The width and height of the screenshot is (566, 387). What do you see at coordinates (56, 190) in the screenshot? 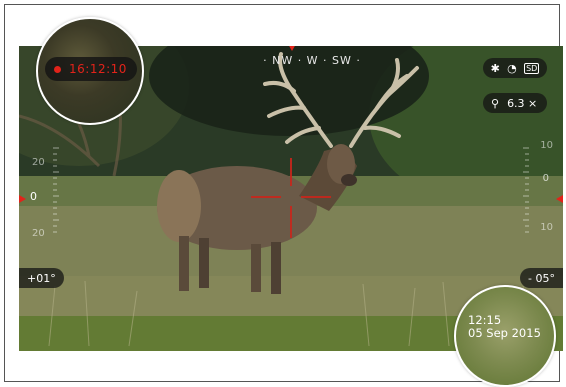
I see `left-elevation-scale` at bounding box center [56, 190].